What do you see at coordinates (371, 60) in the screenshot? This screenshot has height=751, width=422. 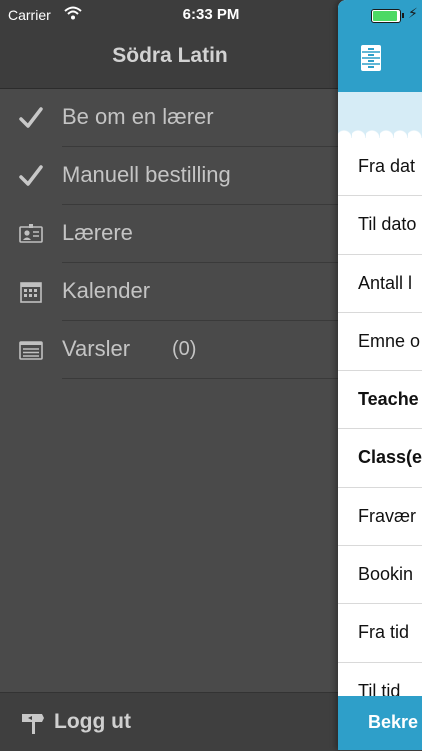 I see `cabinet-icon` at bounding box center [371, 60].